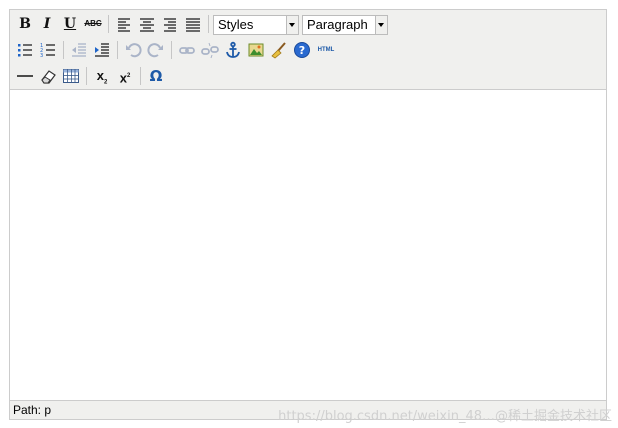 This screenshot has width=618, height=428. I want to click on subscript-button: x2, so click(102, 76).